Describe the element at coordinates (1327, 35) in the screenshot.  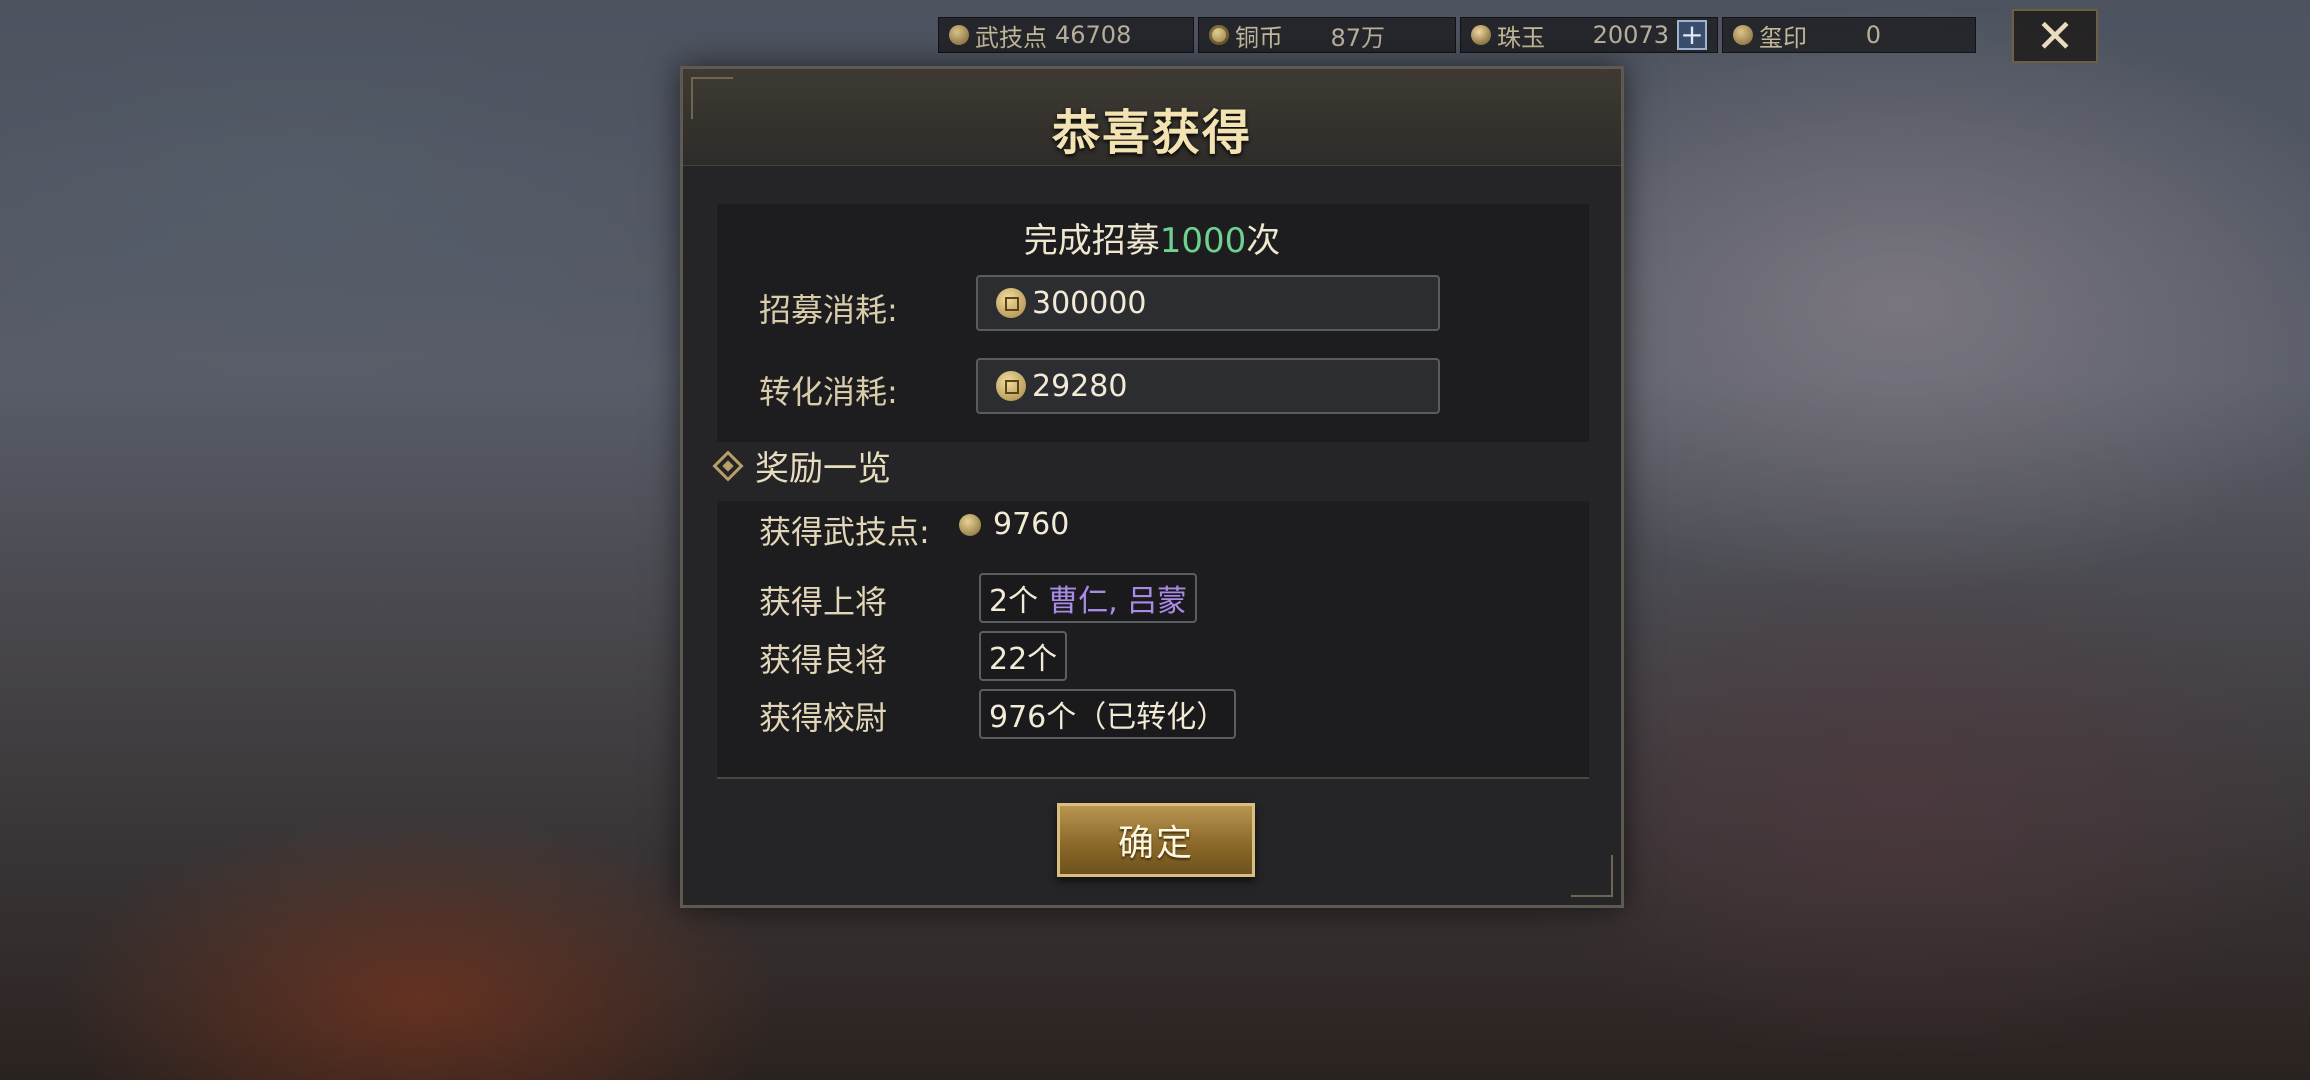
I see `currency-copper: 铜币 87万` at that location.